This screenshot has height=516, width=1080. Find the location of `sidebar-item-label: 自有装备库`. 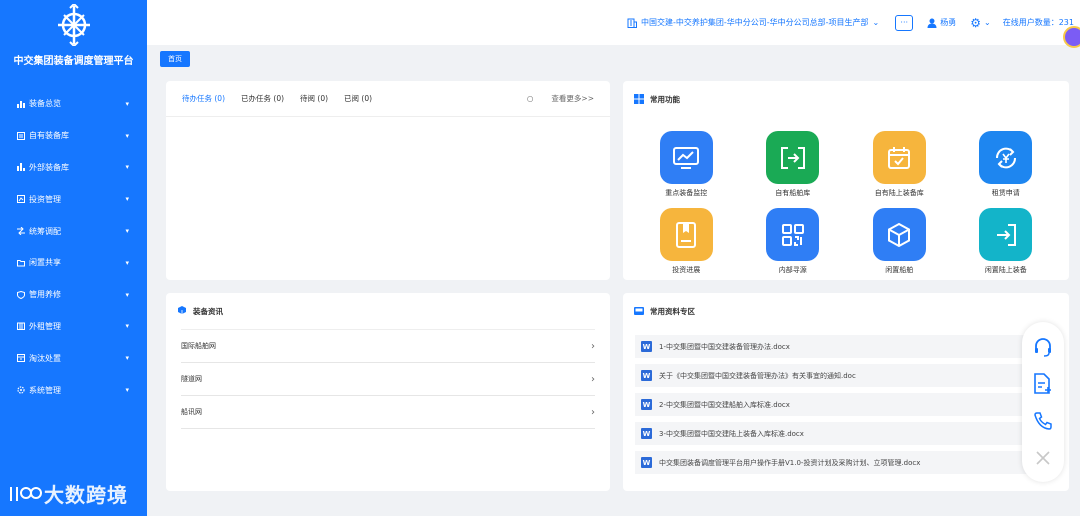

sidebar-item-label: 自有装备库 is located at coordinates (49, 136).